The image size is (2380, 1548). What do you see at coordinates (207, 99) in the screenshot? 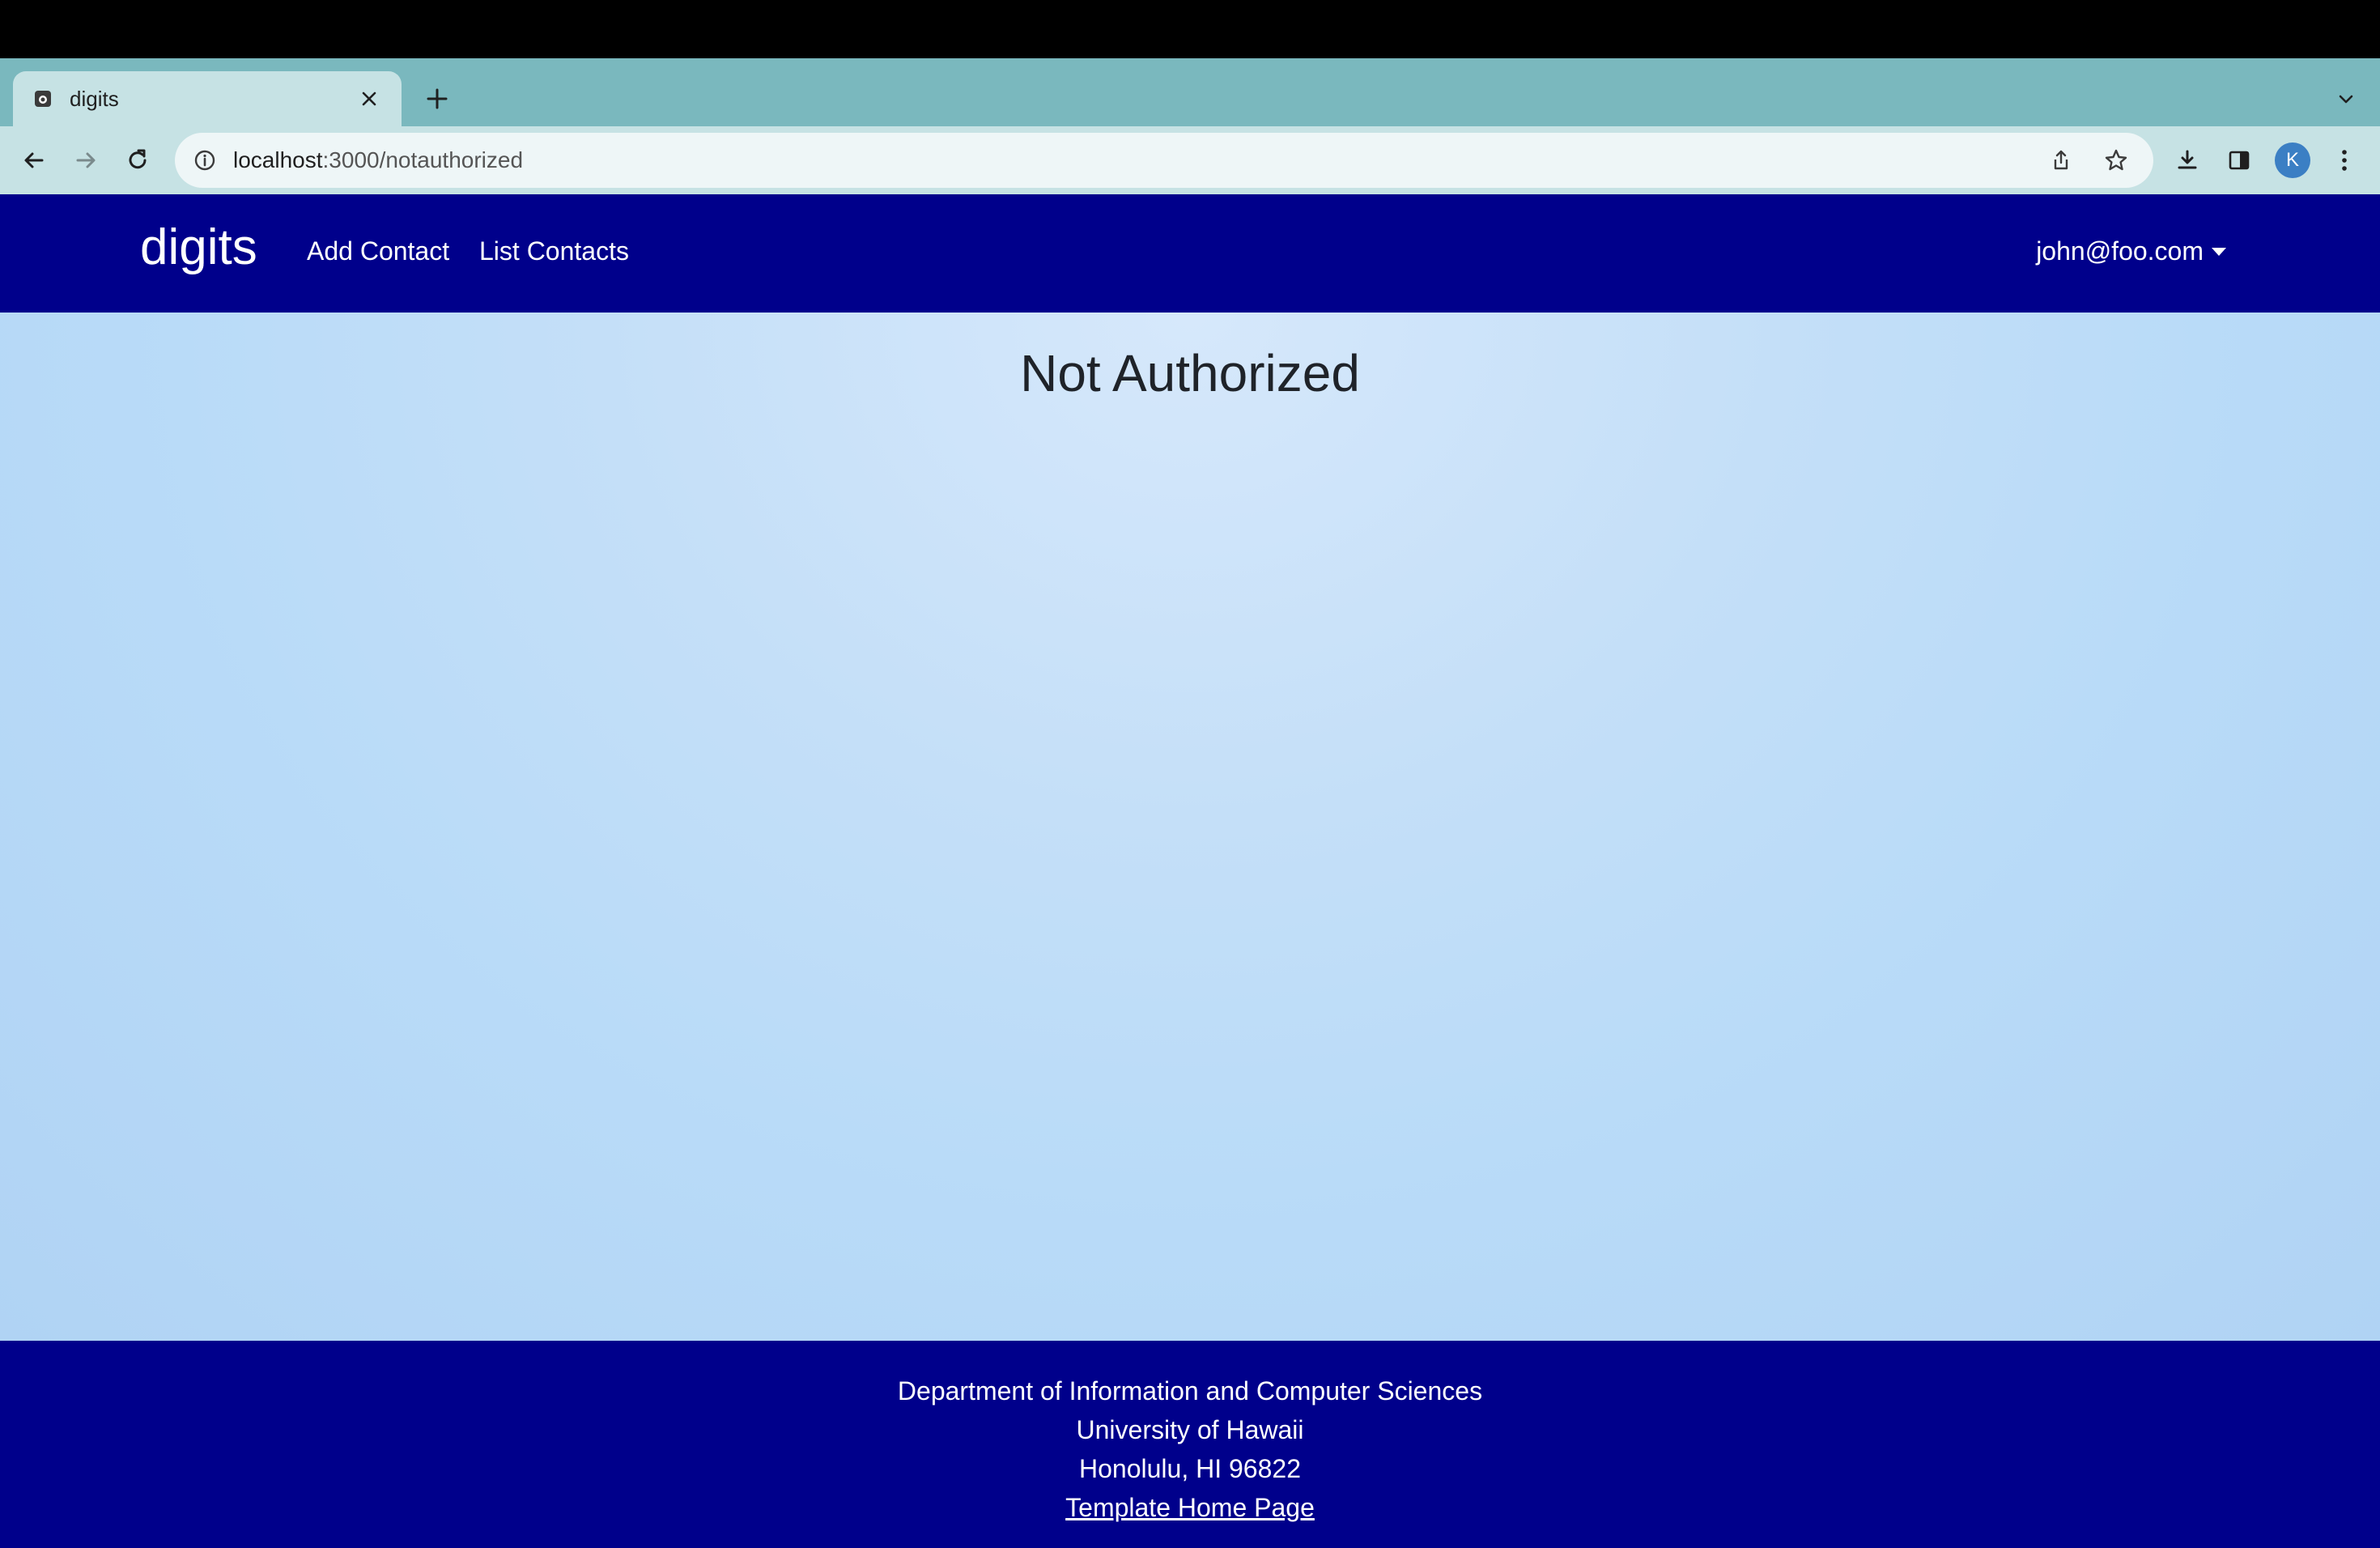
I see `browser-tab: digits` at bounding box center [207, 99].